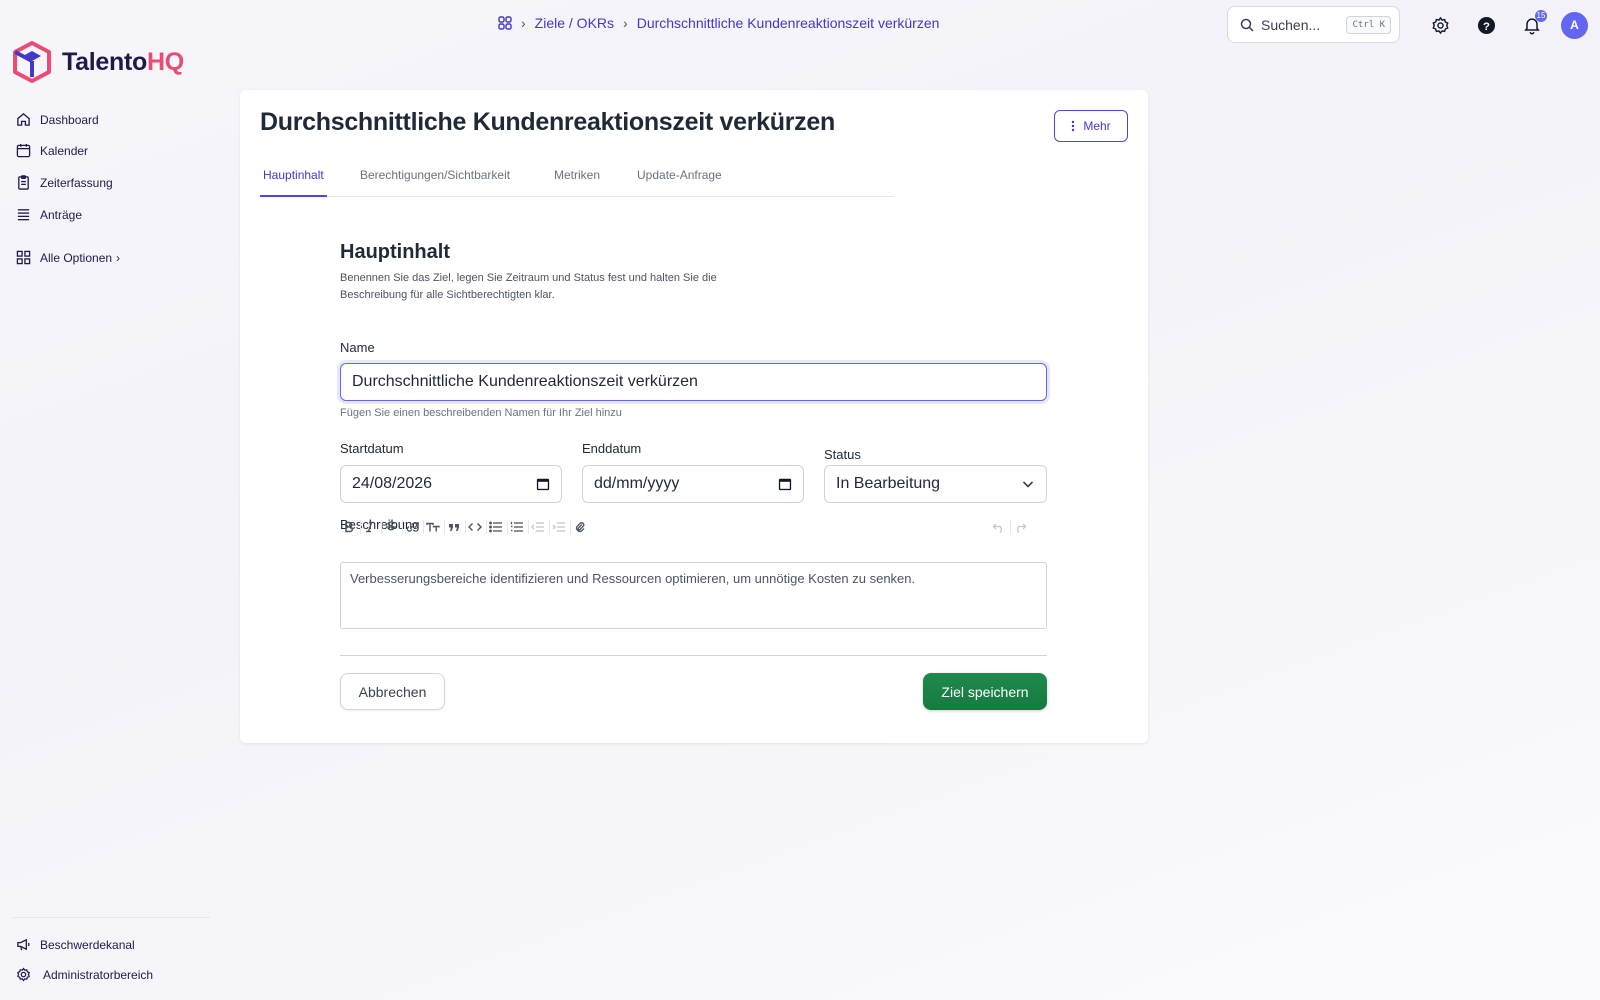 This screenshot has height=1000, width=1600. What do you see at coordinates (61, 214) in the screenshot?
I see `sidebar-item-label: Anträge` at bounding box center [61, 214].